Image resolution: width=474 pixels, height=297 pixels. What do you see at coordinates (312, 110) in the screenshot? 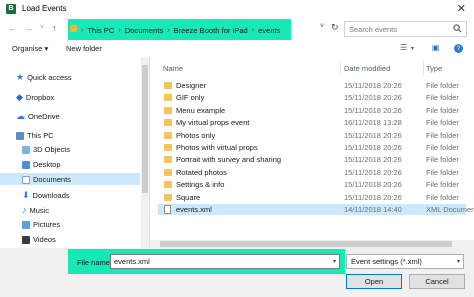
I see `file-row: Menu example 15/11/2018 20:26 File folder` at bounding box center [312, 110].